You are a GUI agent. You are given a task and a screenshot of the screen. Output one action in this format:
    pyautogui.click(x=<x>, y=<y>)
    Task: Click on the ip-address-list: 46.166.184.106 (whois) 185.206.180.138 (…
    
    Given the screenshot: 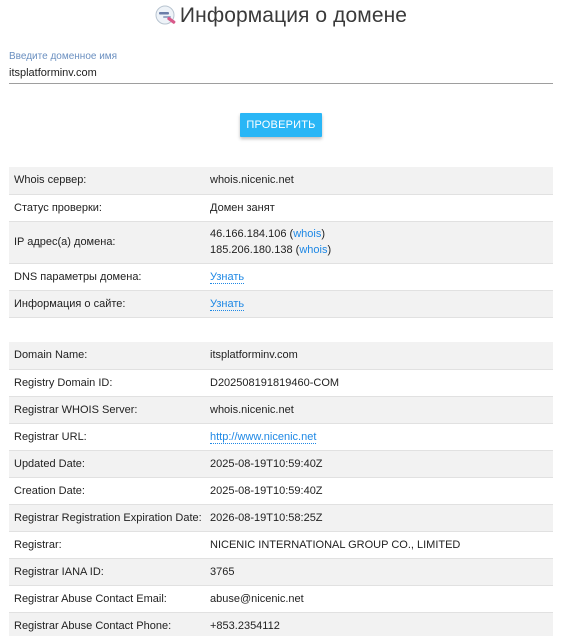 What is the action you would take?
    pyautogui.click(x=381, y=242)
    